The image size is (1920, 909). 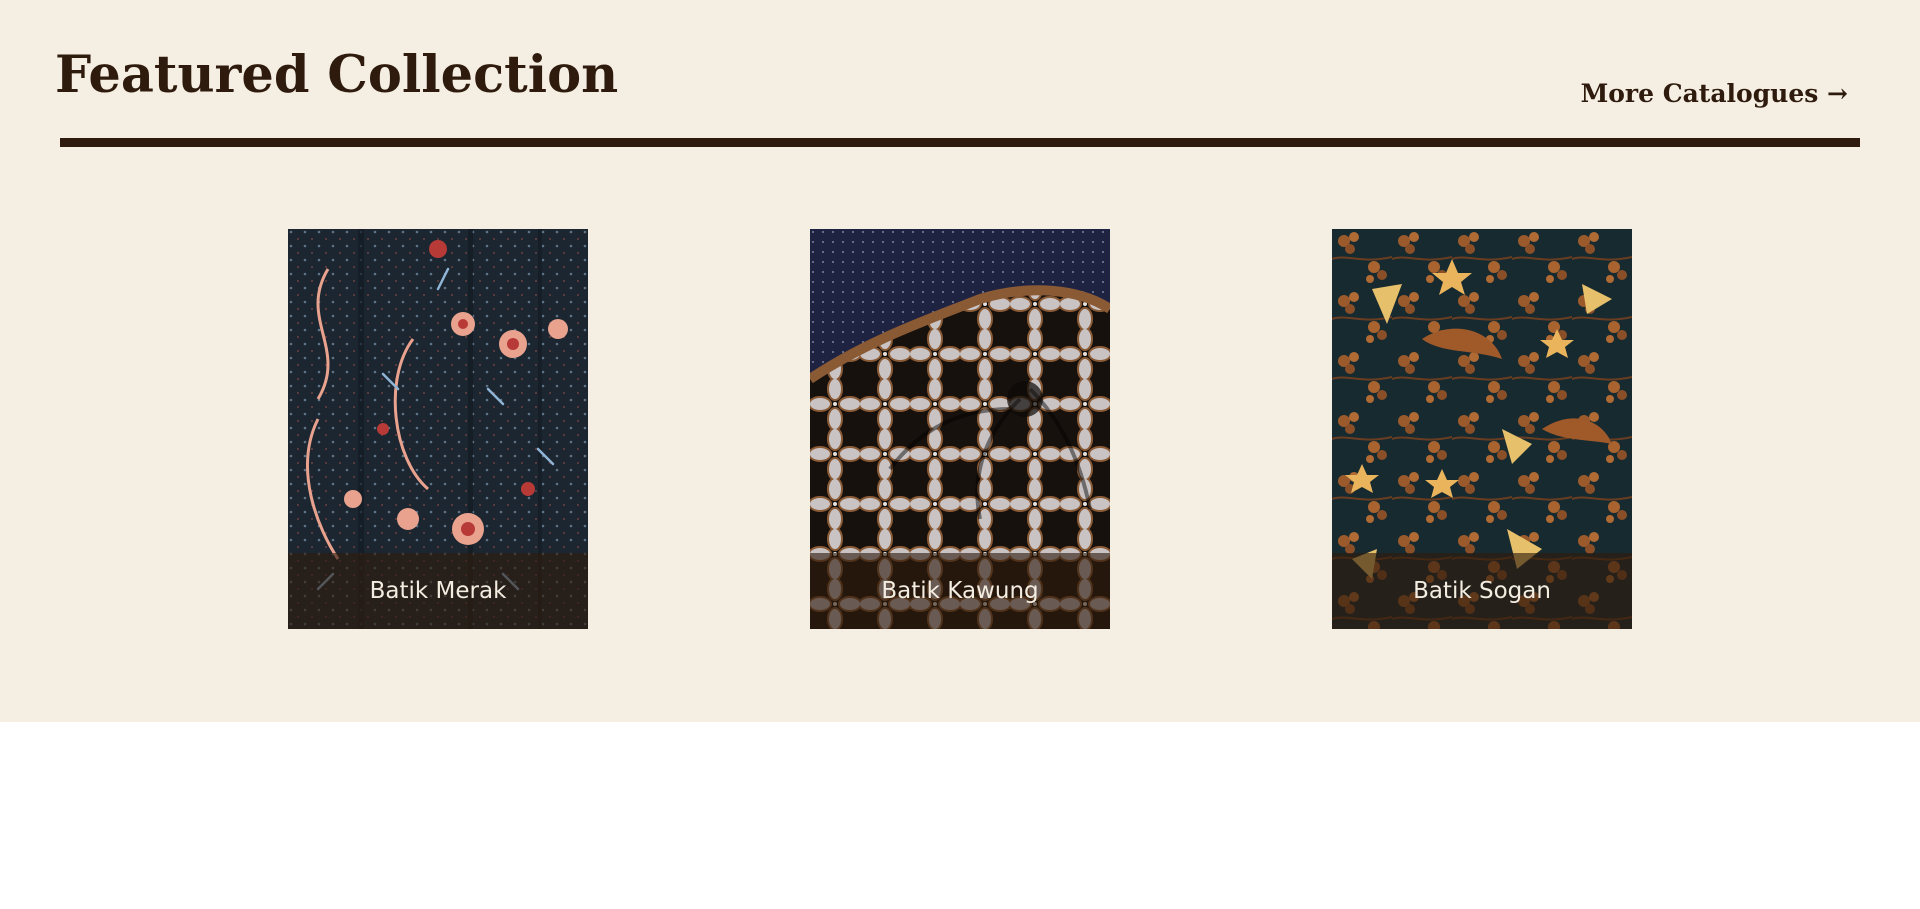 I want to click on page-title: Featured Collection, so click(x=337, y=75).